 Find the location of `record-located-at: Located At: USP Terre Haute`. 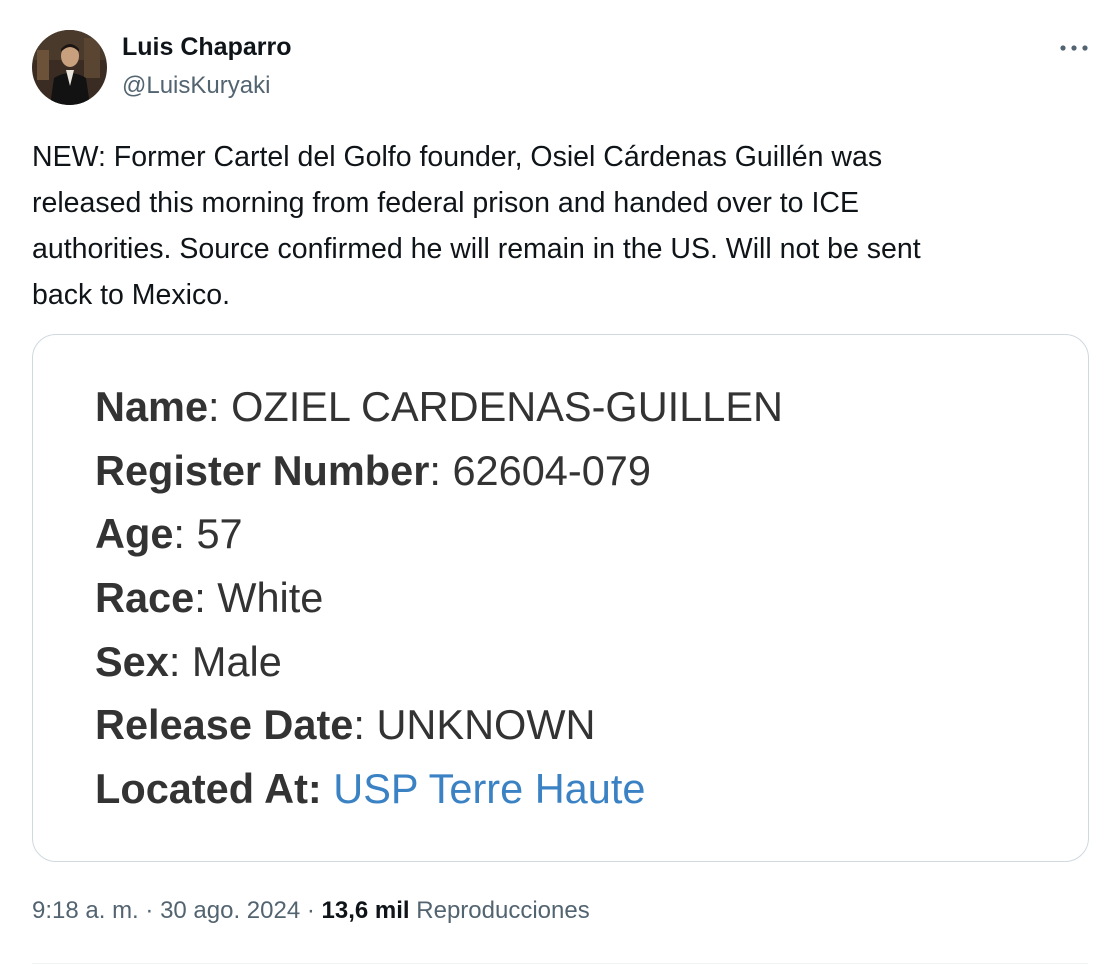

record-located-at: Located At: USP Terre Haute is located at coordinates (439, 789).